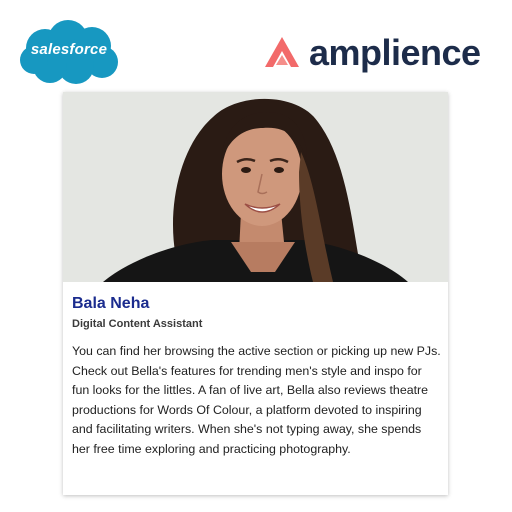 Image resolution: width=512 pixels, height=512 pixels. What do you see at coordinates (111, 303) in the screenshot?
I see `profile-name: Bala Neha` at bounding box center [111, 303].